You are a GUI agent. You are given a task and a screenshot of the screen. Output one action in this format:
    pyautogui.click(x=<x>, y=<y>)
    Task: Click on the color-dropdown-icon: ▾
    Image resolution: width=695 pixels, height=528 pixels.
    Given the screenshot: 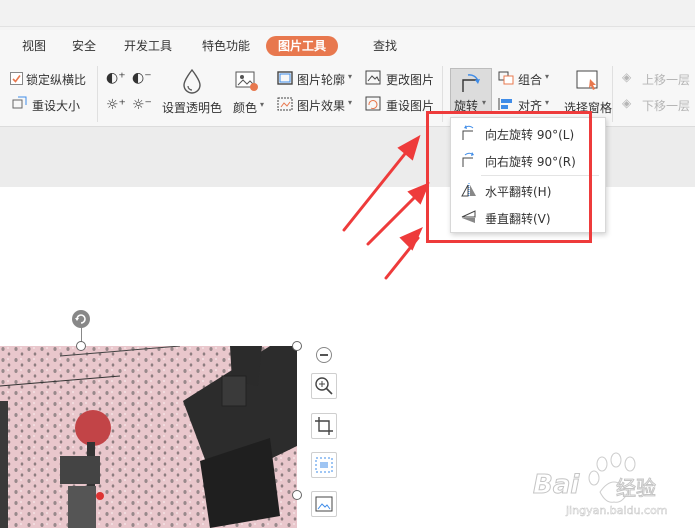 What is the action you would take?
    pyautogui.click(x=262, y=104)
    